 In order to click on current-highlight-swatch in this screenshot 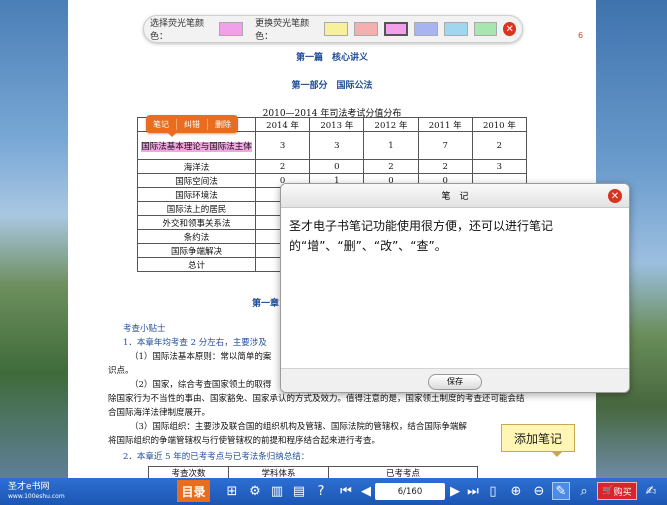, I will do `click(231, 29)`.